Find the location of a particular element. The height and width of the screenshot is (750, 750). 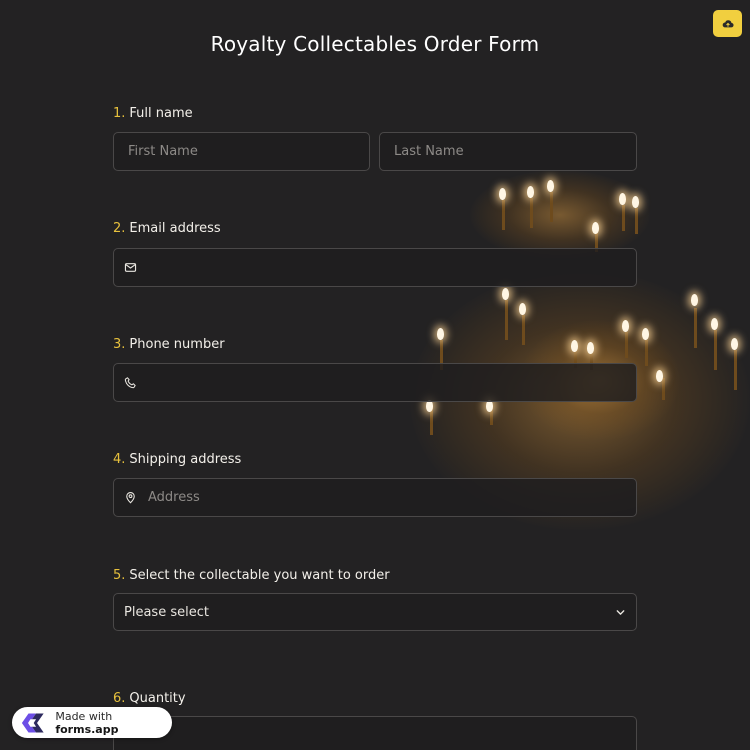

phone-input is located at coordinates (375, 382).